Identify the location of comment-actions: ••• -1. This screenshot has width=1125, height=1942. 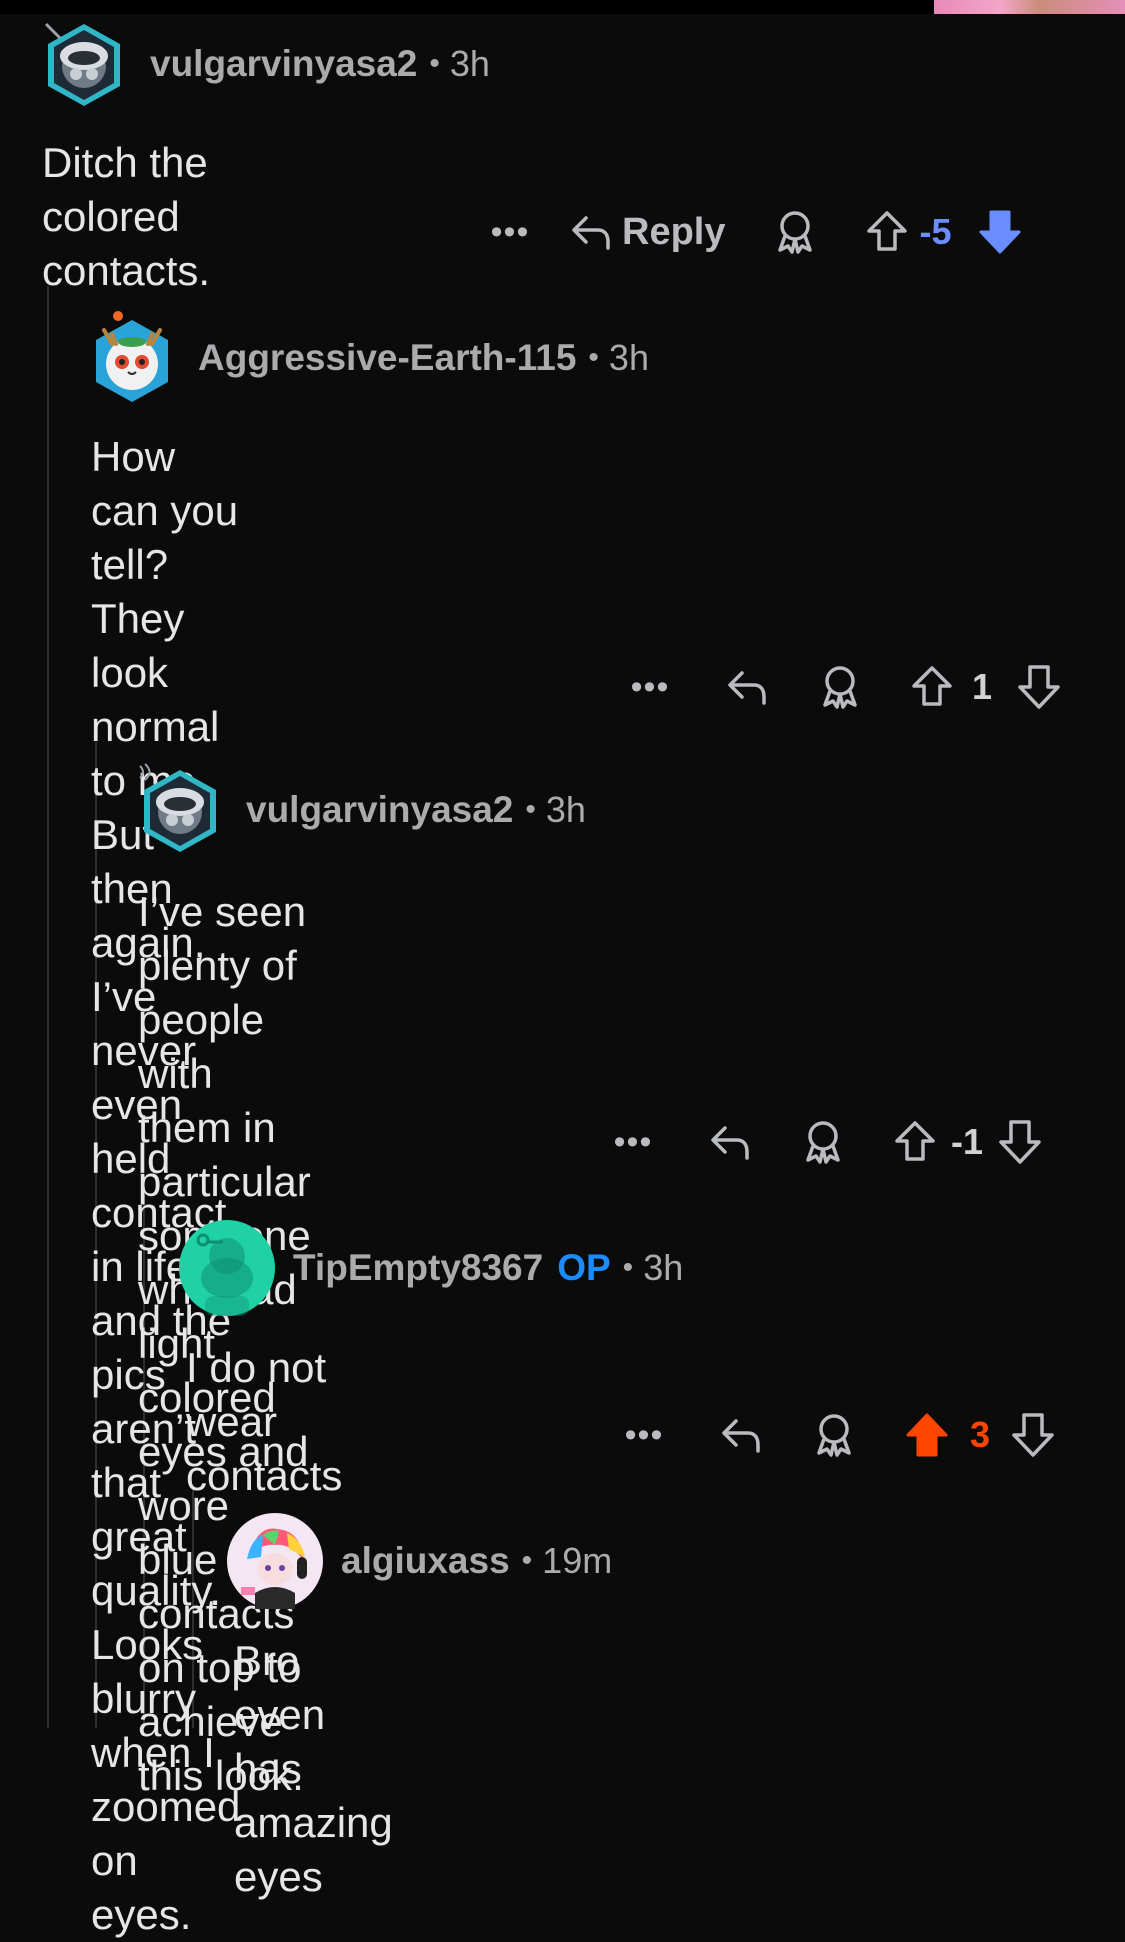
(823, 1142).